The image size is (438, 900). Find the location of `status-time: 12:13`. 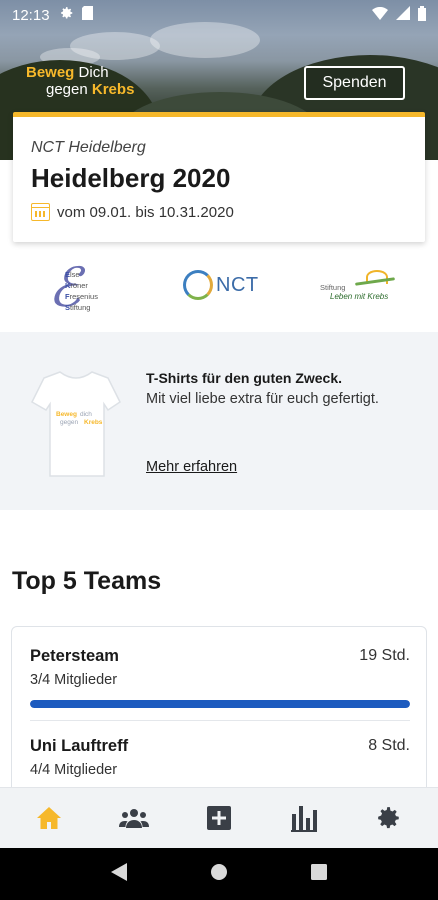

status-time: 12:13 is located at coordinates (31, 15).